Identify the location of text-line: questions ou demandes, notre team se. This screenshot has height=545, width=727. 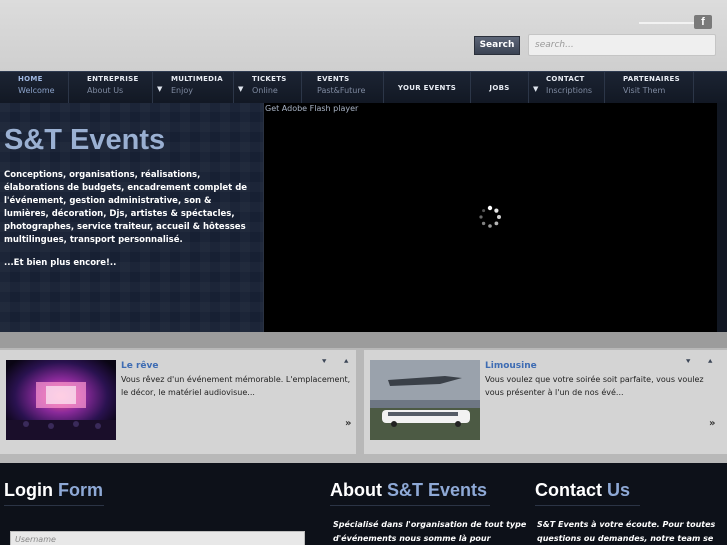
(625, 538).